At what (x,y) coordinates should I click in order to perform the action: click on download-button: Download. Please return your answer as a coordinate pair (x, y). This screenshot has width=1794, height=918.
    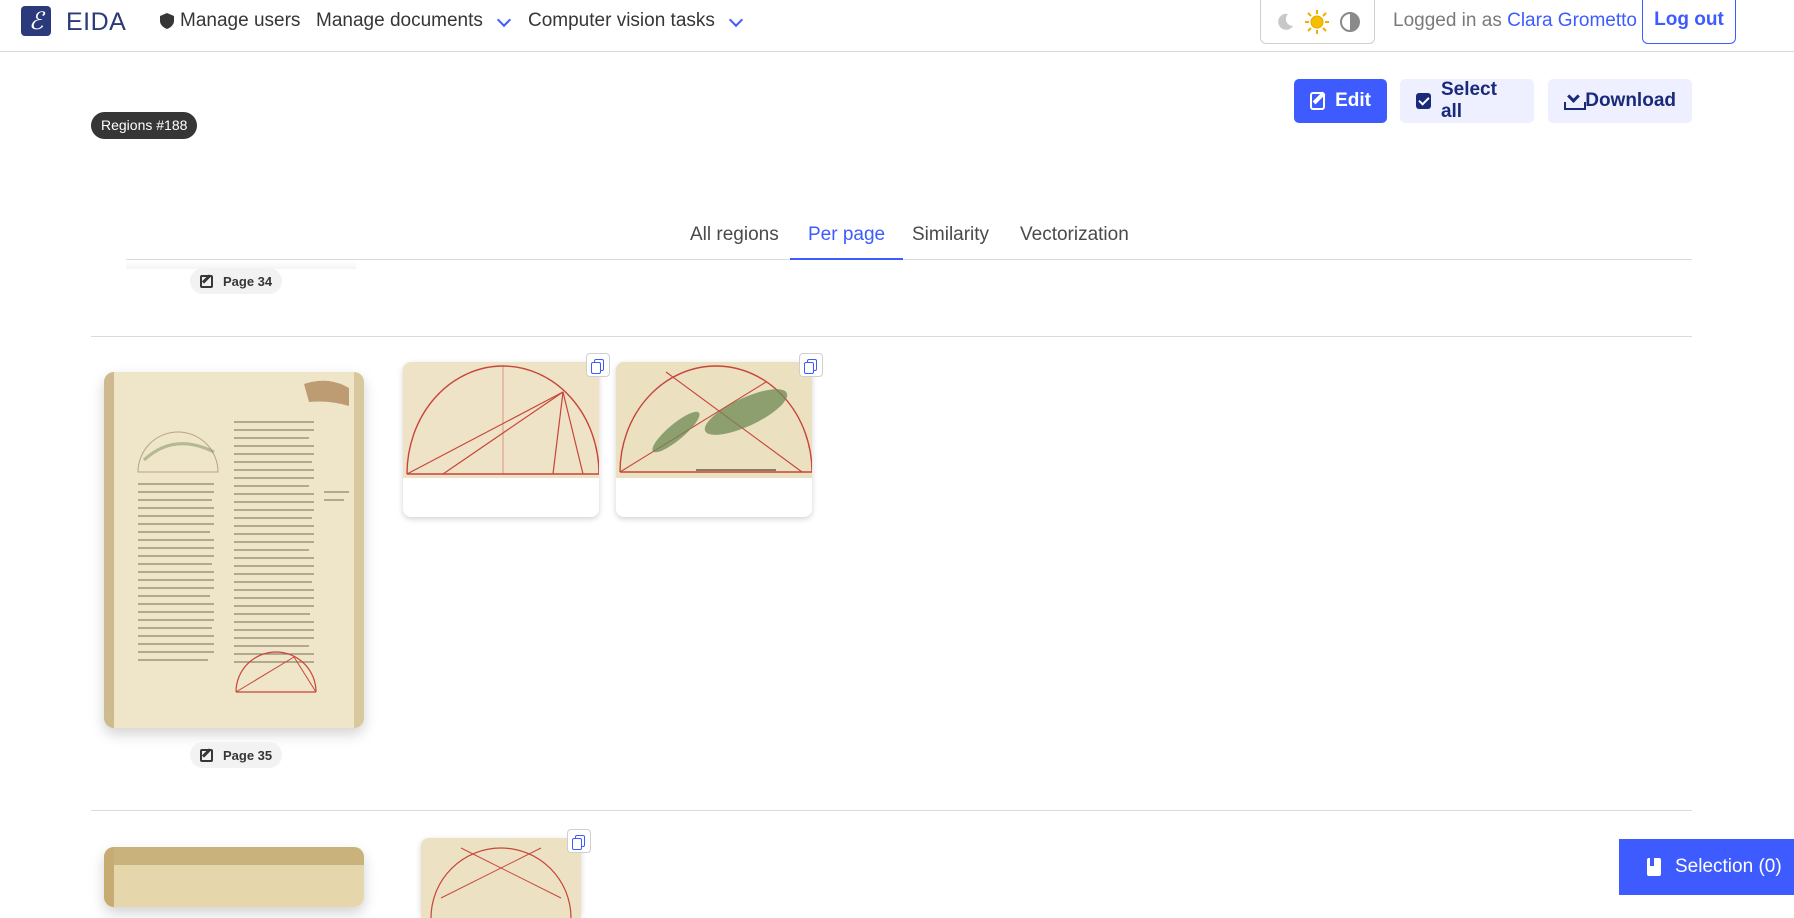
    Looking at the image, I should click on (1620, 101).